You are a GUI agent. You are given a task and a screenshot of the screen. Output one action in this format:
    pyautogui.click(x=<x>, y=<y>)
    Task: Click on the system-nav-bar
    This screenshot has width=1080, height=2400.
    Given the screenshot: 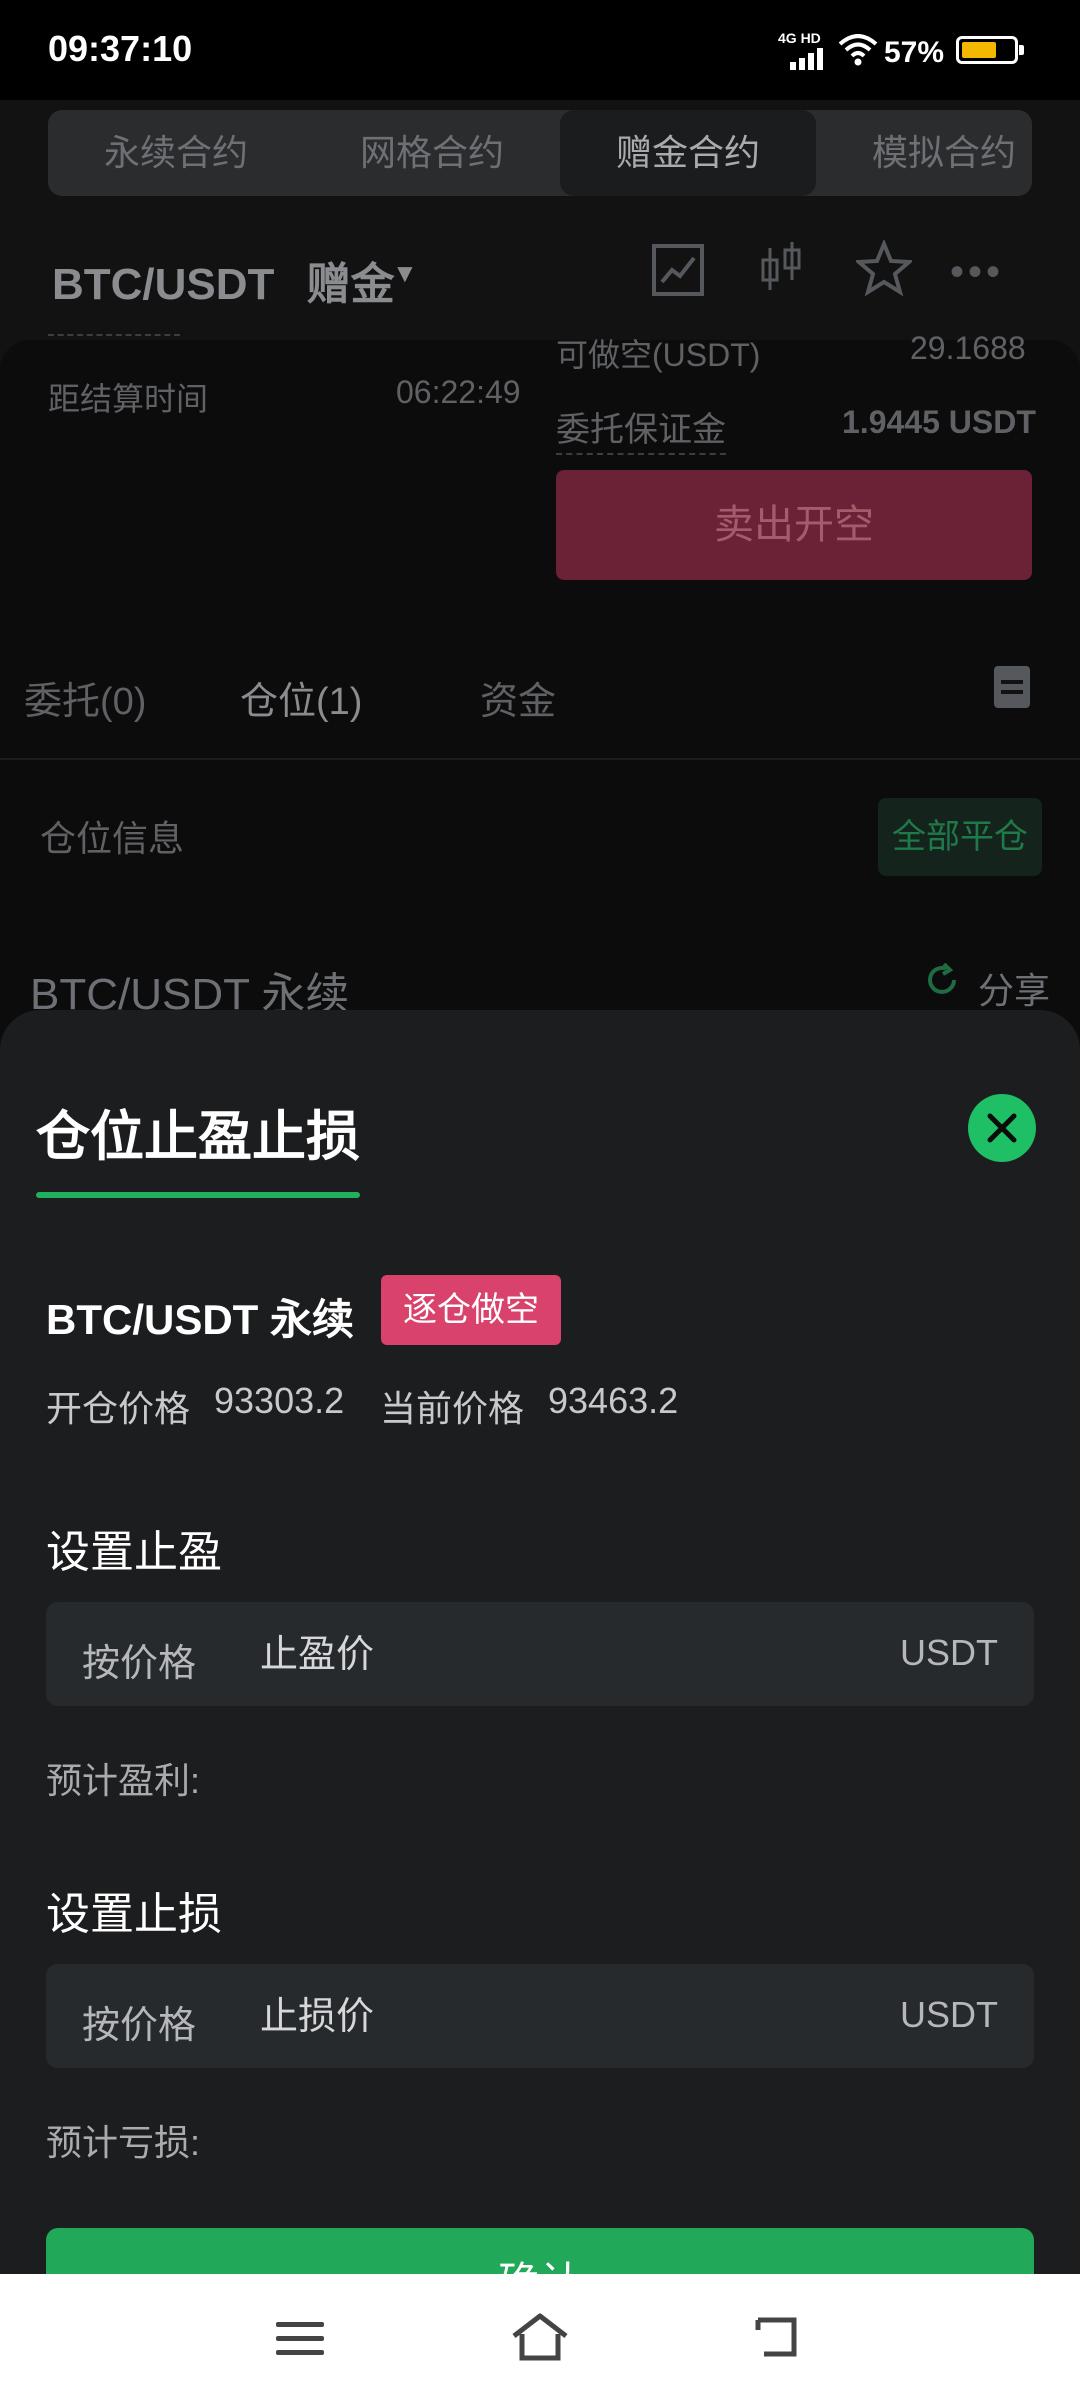 What is the action you would take?
    pyautogui.click(x=540, y=2337)
    